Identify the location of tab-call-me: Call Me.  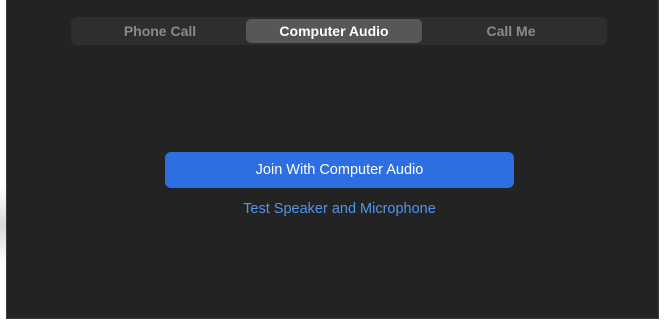
(511, 31).